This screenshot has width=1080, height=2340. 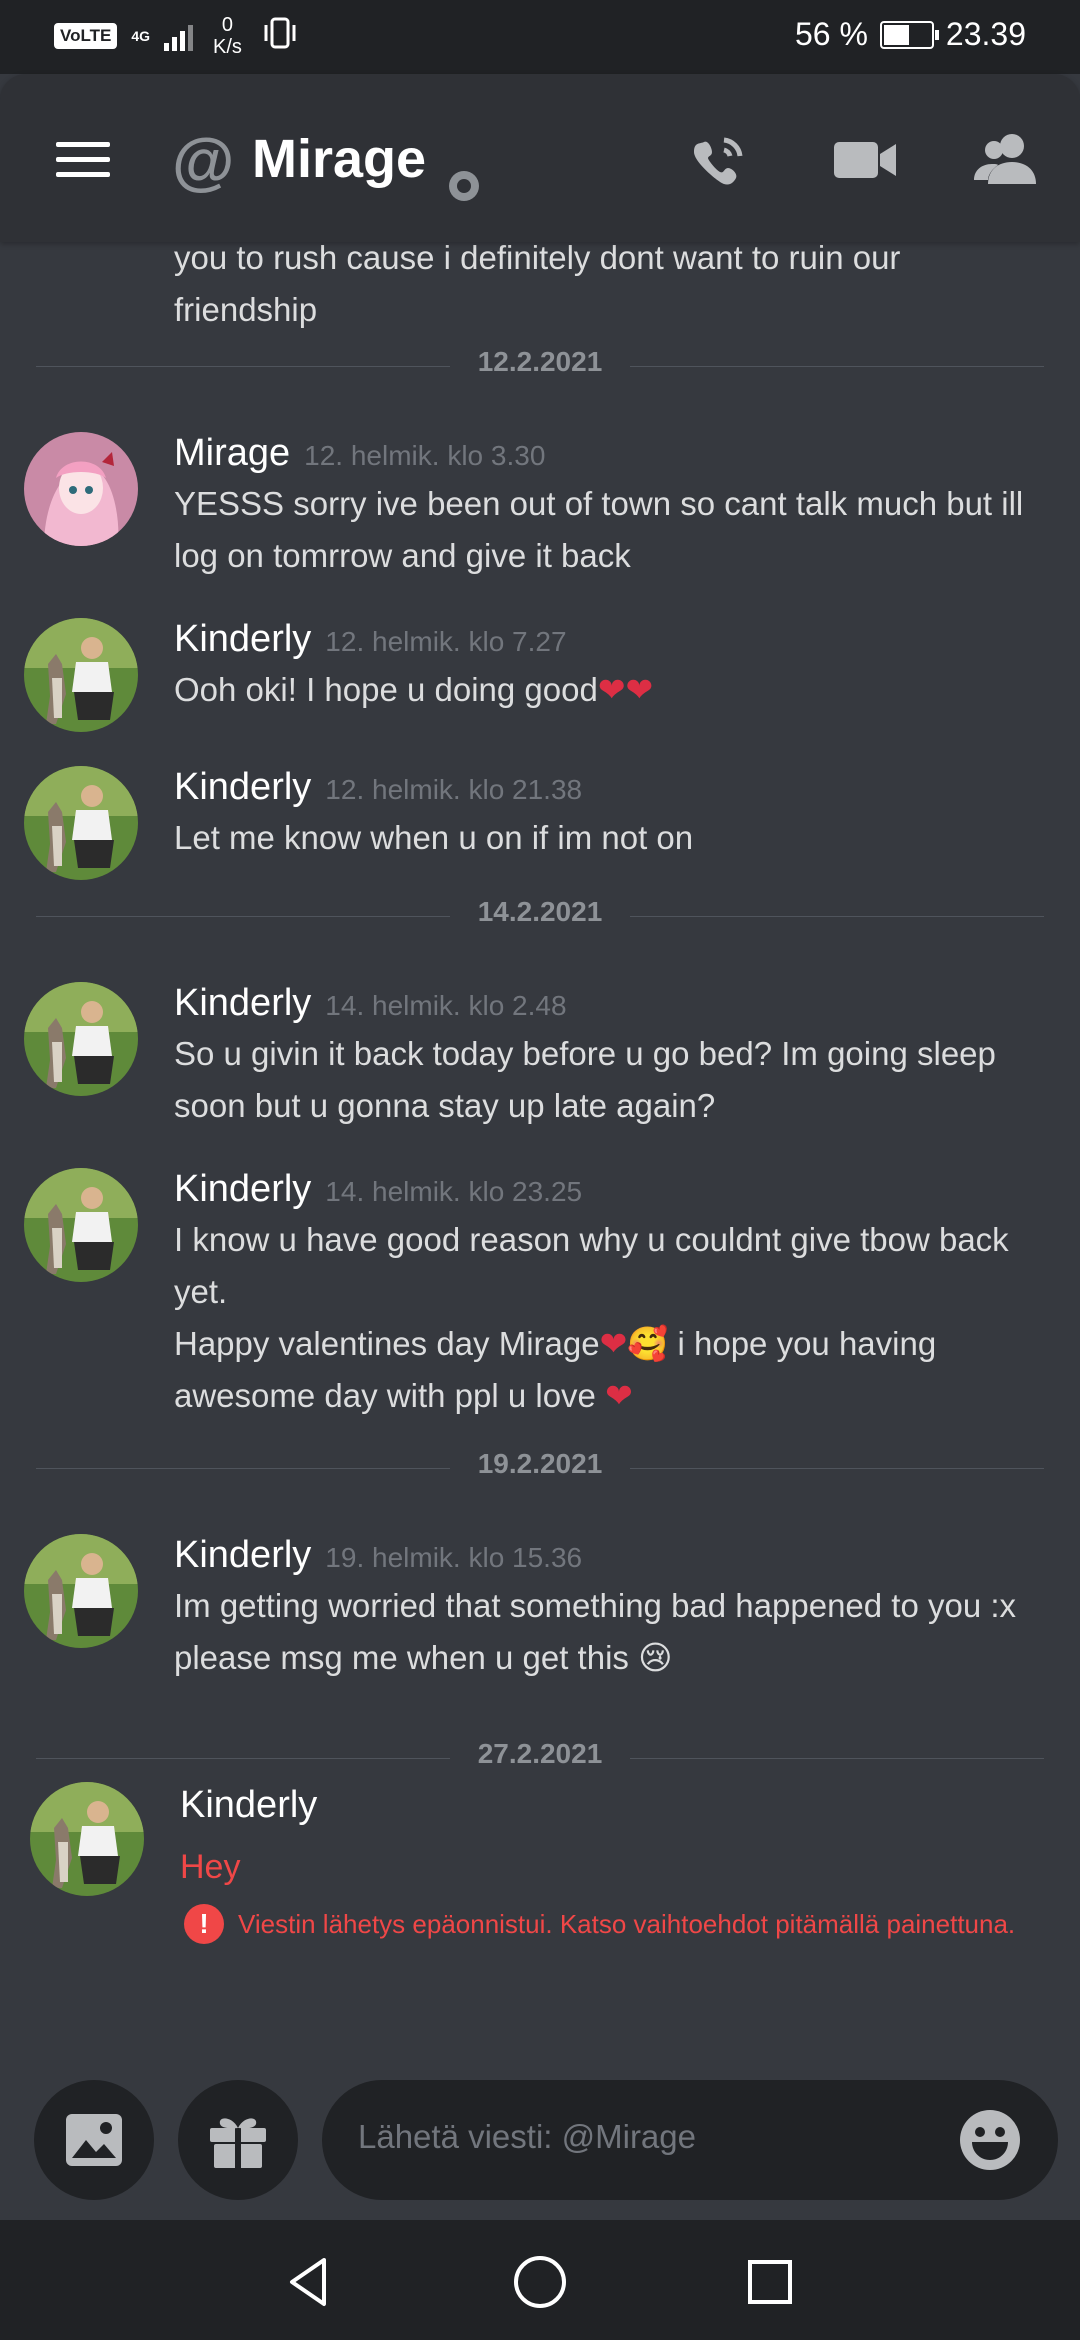 I want to click on heart-emoji: ❤❤, so click(x=625, y=689).